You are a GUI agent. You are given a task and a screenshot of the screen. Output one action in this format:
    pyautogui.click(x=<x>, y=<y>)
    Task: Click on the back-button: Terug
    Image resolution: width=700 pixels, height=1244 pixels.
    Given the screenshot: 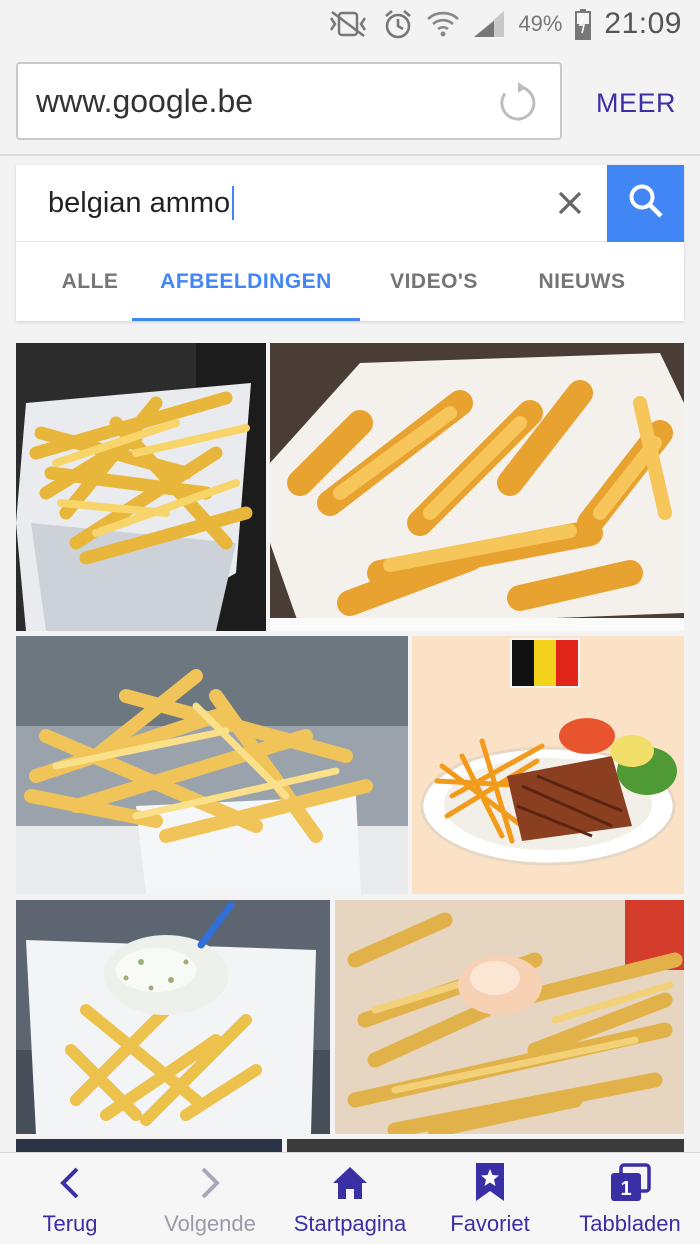 What is the action you would take?
    pyautogui.click(x=70, y=1198)
    